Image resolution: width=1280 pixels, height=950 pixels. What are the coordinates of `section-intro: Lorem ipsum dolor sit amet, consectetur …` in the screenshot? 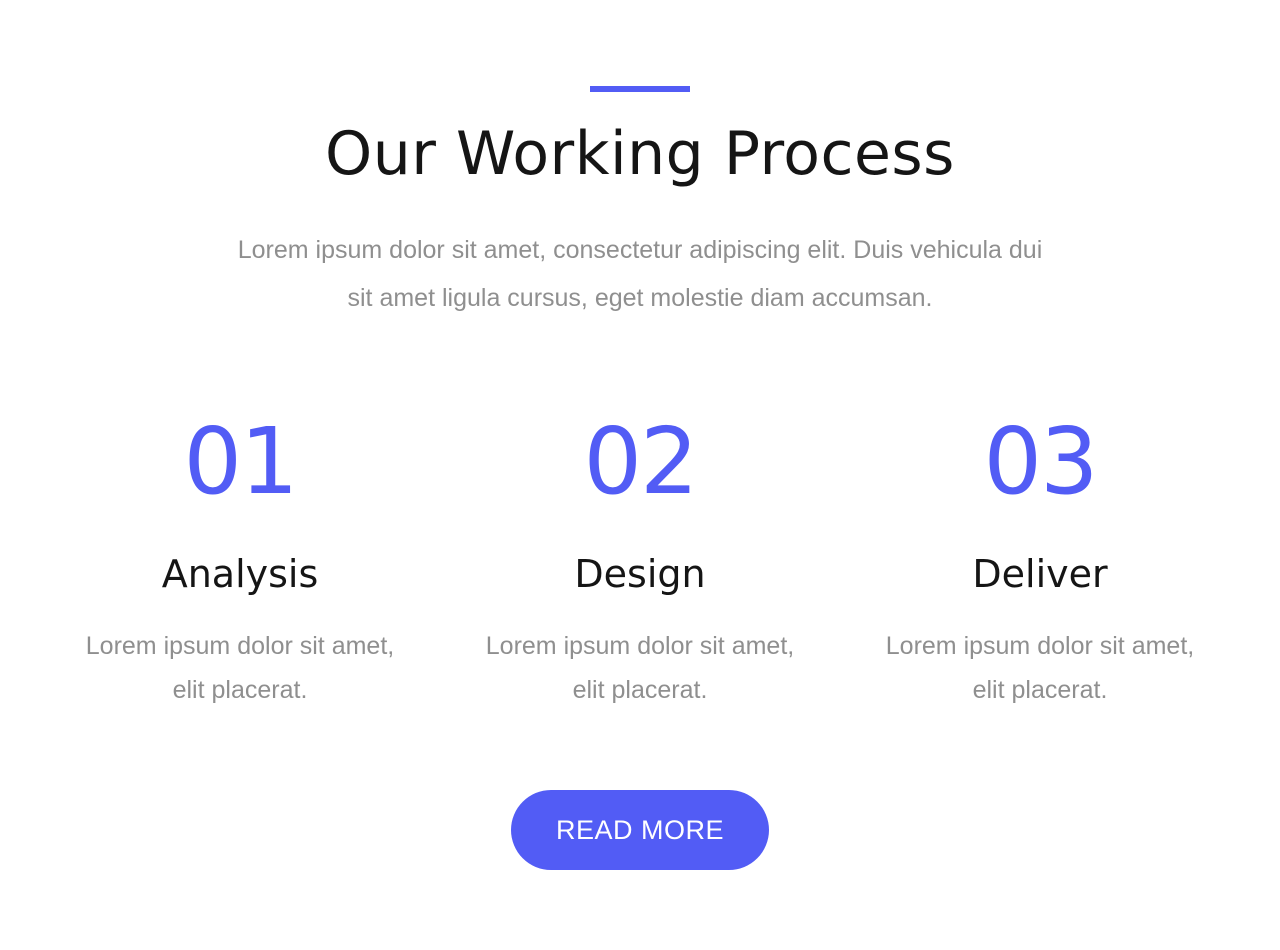 It's located at (640, 274).